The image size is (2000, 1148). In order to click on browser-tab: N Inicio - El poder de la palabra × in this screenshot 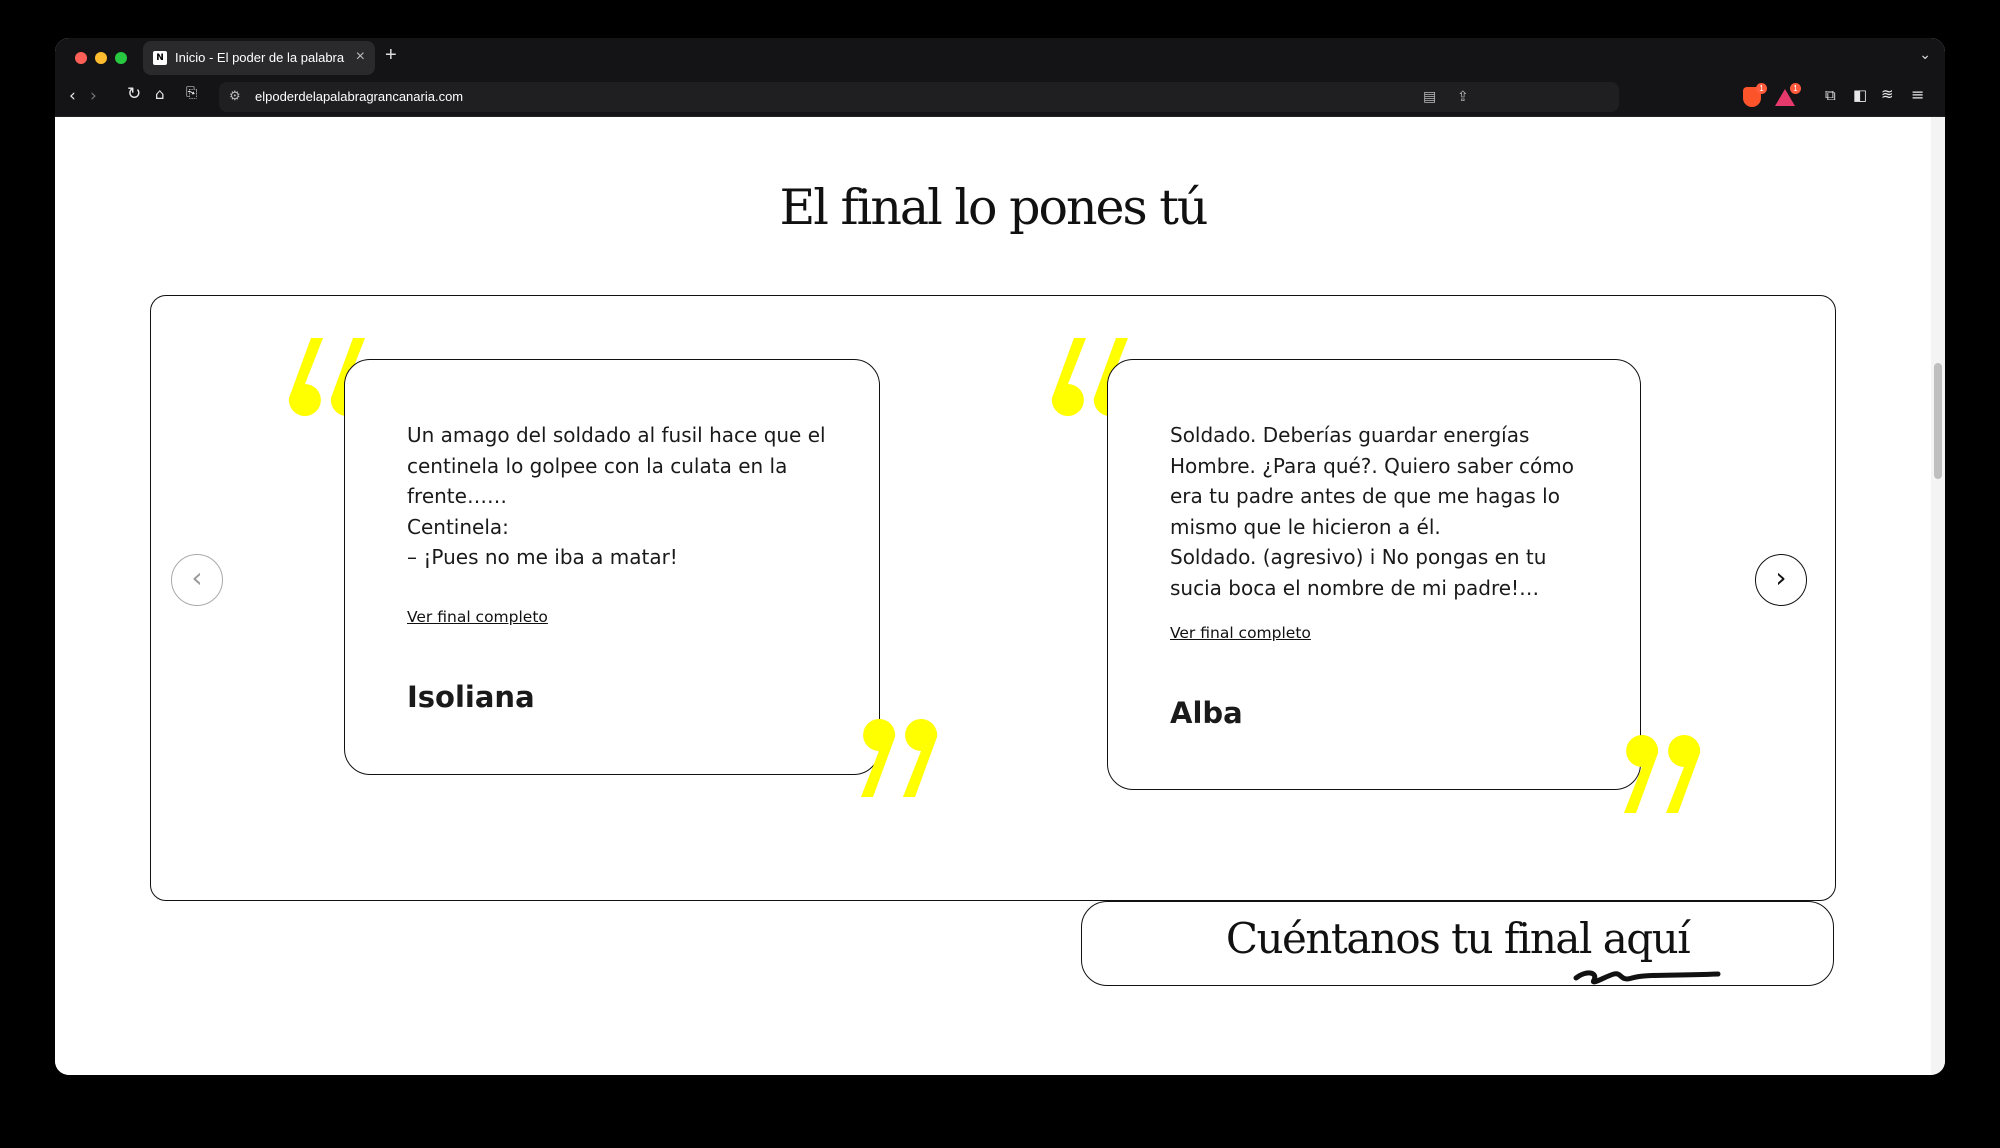, I will do `click(259, 58)`.